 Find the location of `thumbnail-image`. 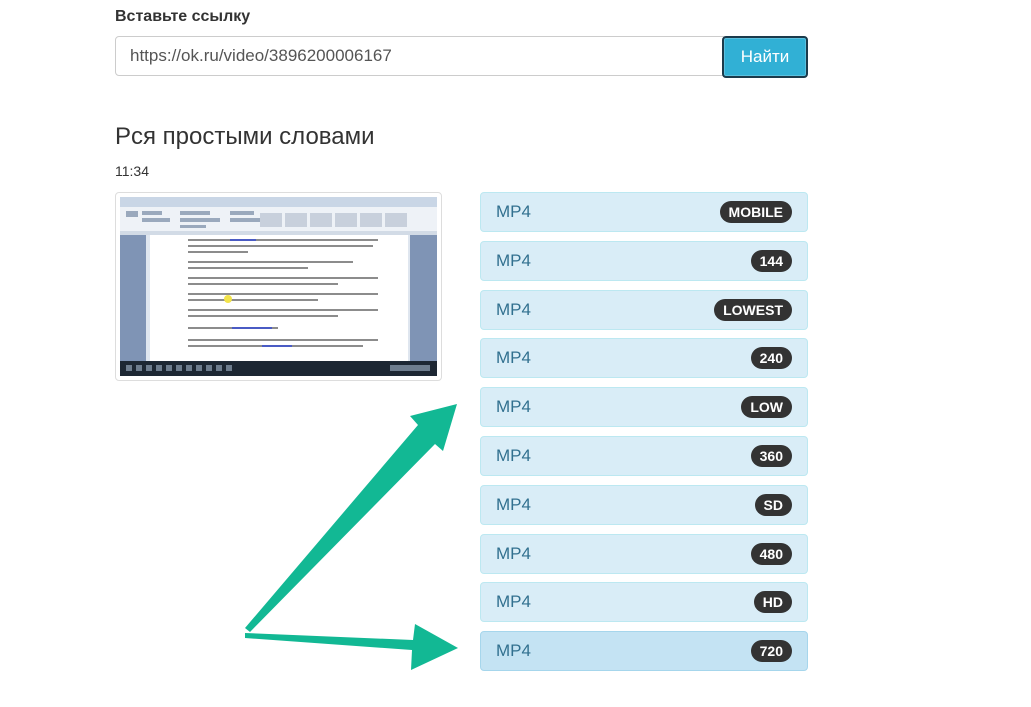

thumbnail-image is located at coordinates (278, 286).